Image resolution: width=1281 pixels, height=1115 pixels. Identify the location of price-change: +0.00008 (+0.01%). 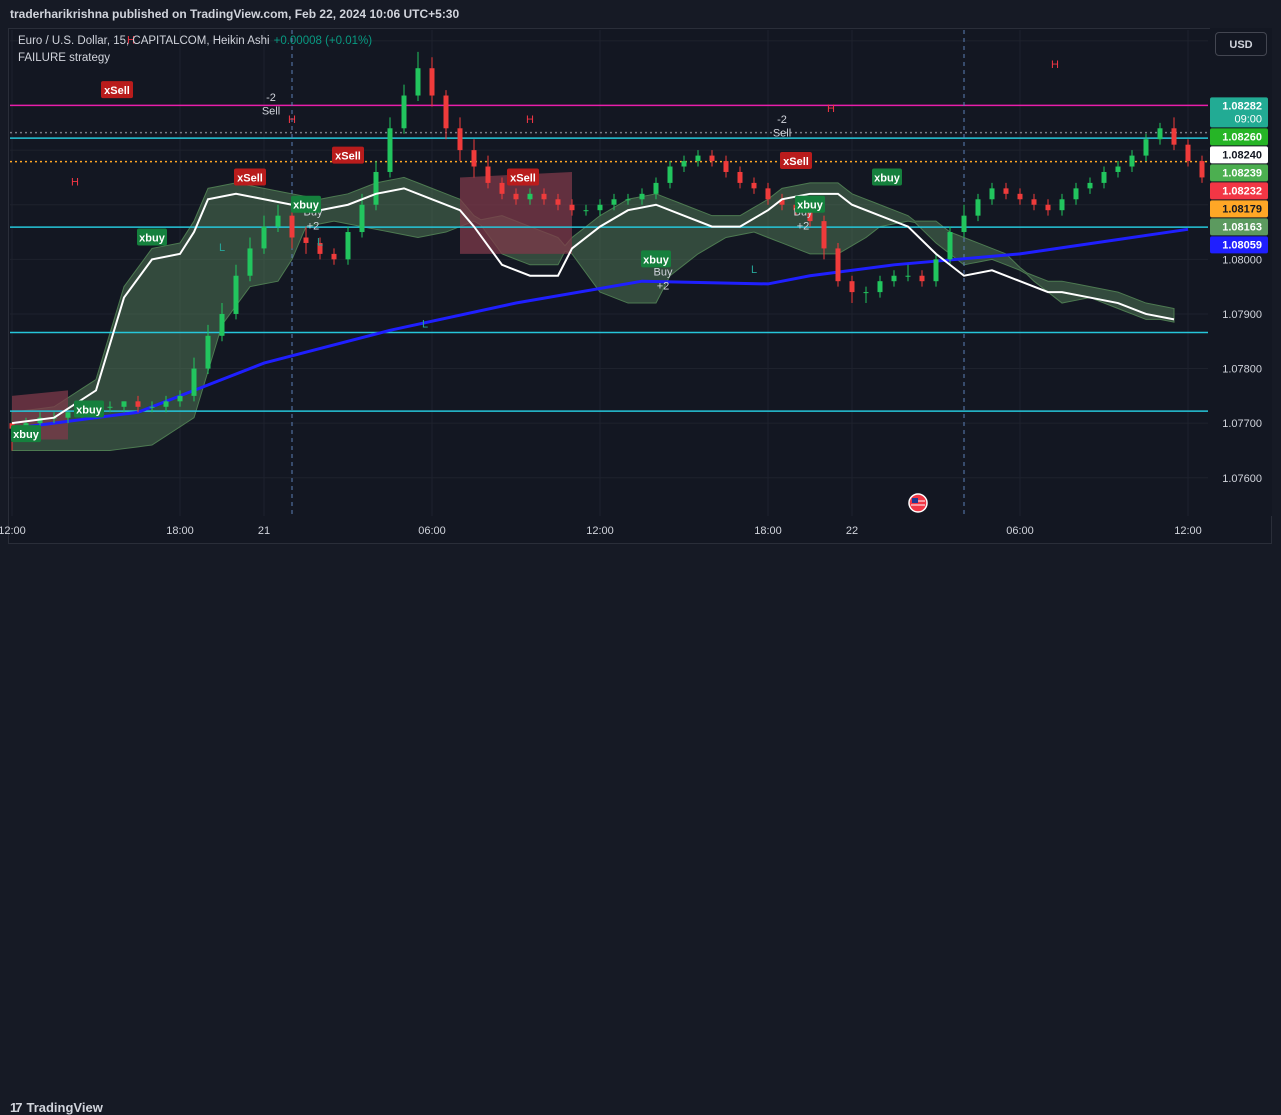
(323, 41).